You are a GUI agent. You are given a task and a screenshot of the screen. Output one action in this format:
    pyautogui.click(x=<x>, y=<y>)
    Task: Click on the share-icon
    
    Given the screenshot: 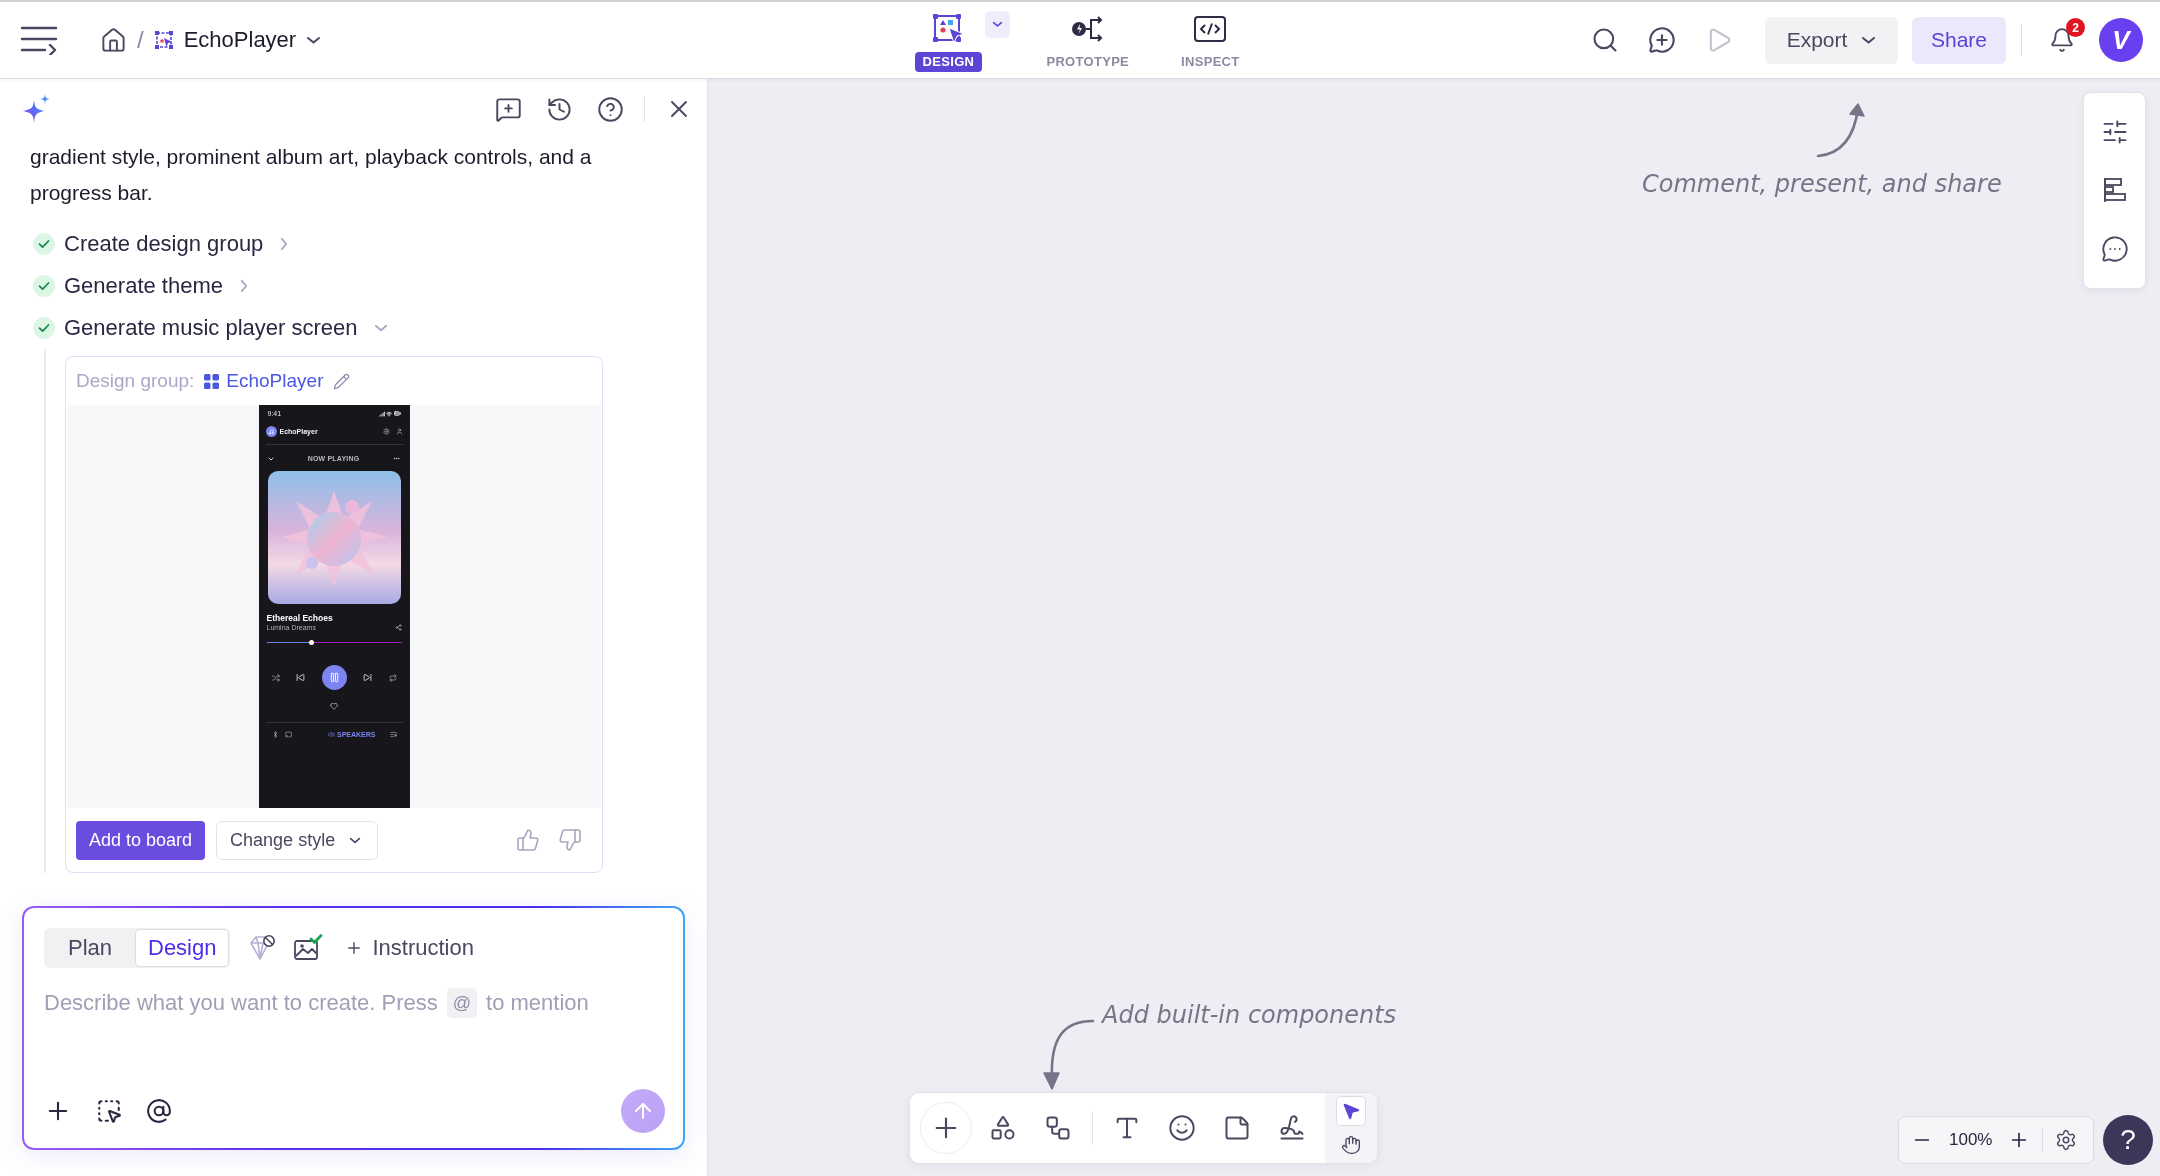 What is the action you would take?
    pyautogui.click(x=398, y=627)
    